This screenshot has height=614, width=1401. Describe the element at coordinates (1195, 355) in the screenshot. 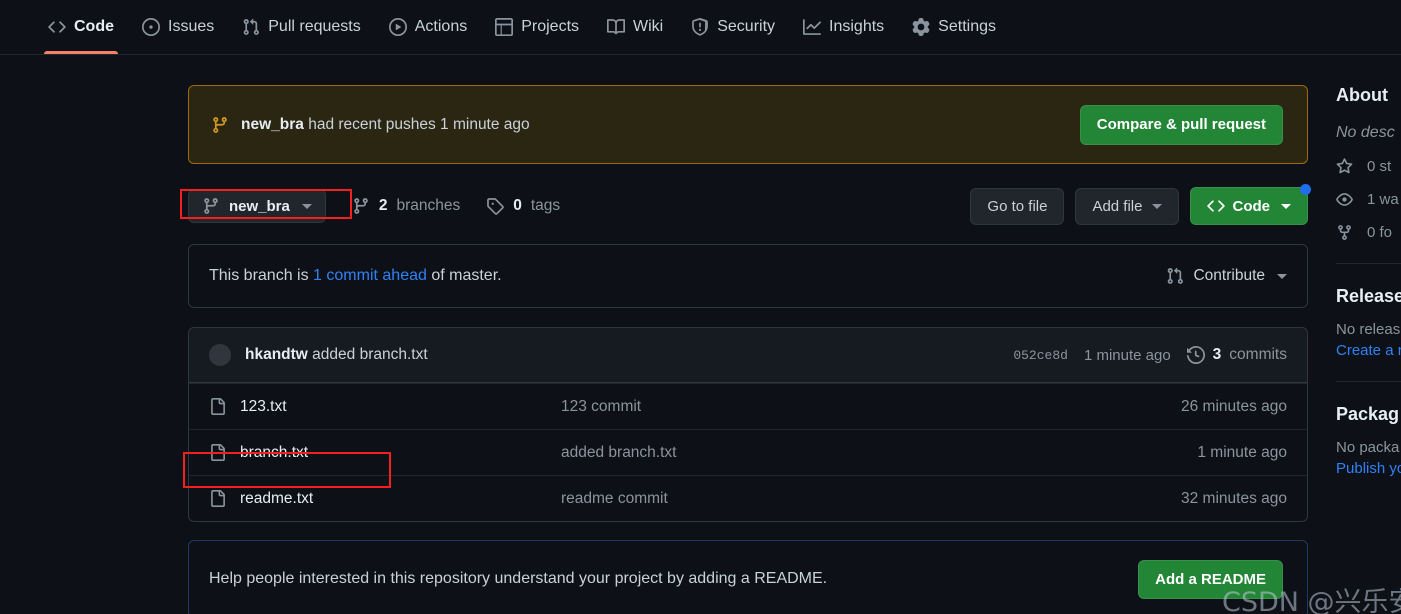

I see `history-icon` at that location.